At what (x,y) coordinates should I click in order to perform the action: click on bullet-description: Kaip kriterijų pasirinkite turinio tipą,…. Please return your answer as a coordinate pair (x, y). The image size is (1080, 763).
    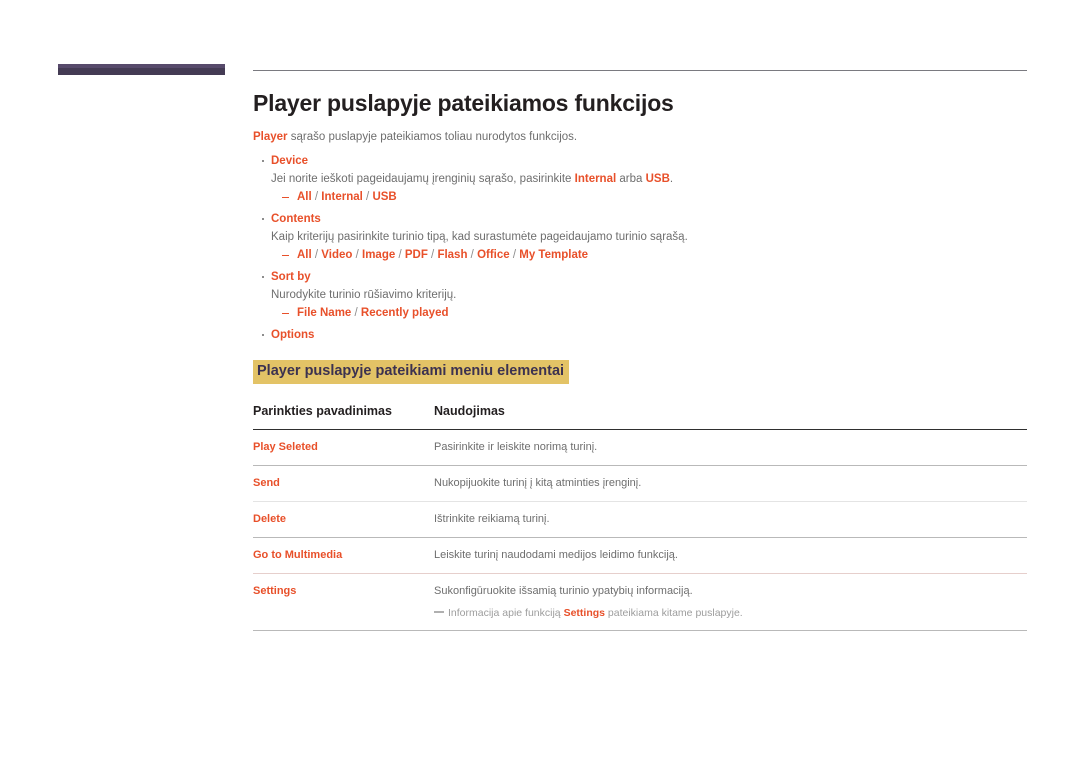
    Looking at the image, I should click on (649, 237).